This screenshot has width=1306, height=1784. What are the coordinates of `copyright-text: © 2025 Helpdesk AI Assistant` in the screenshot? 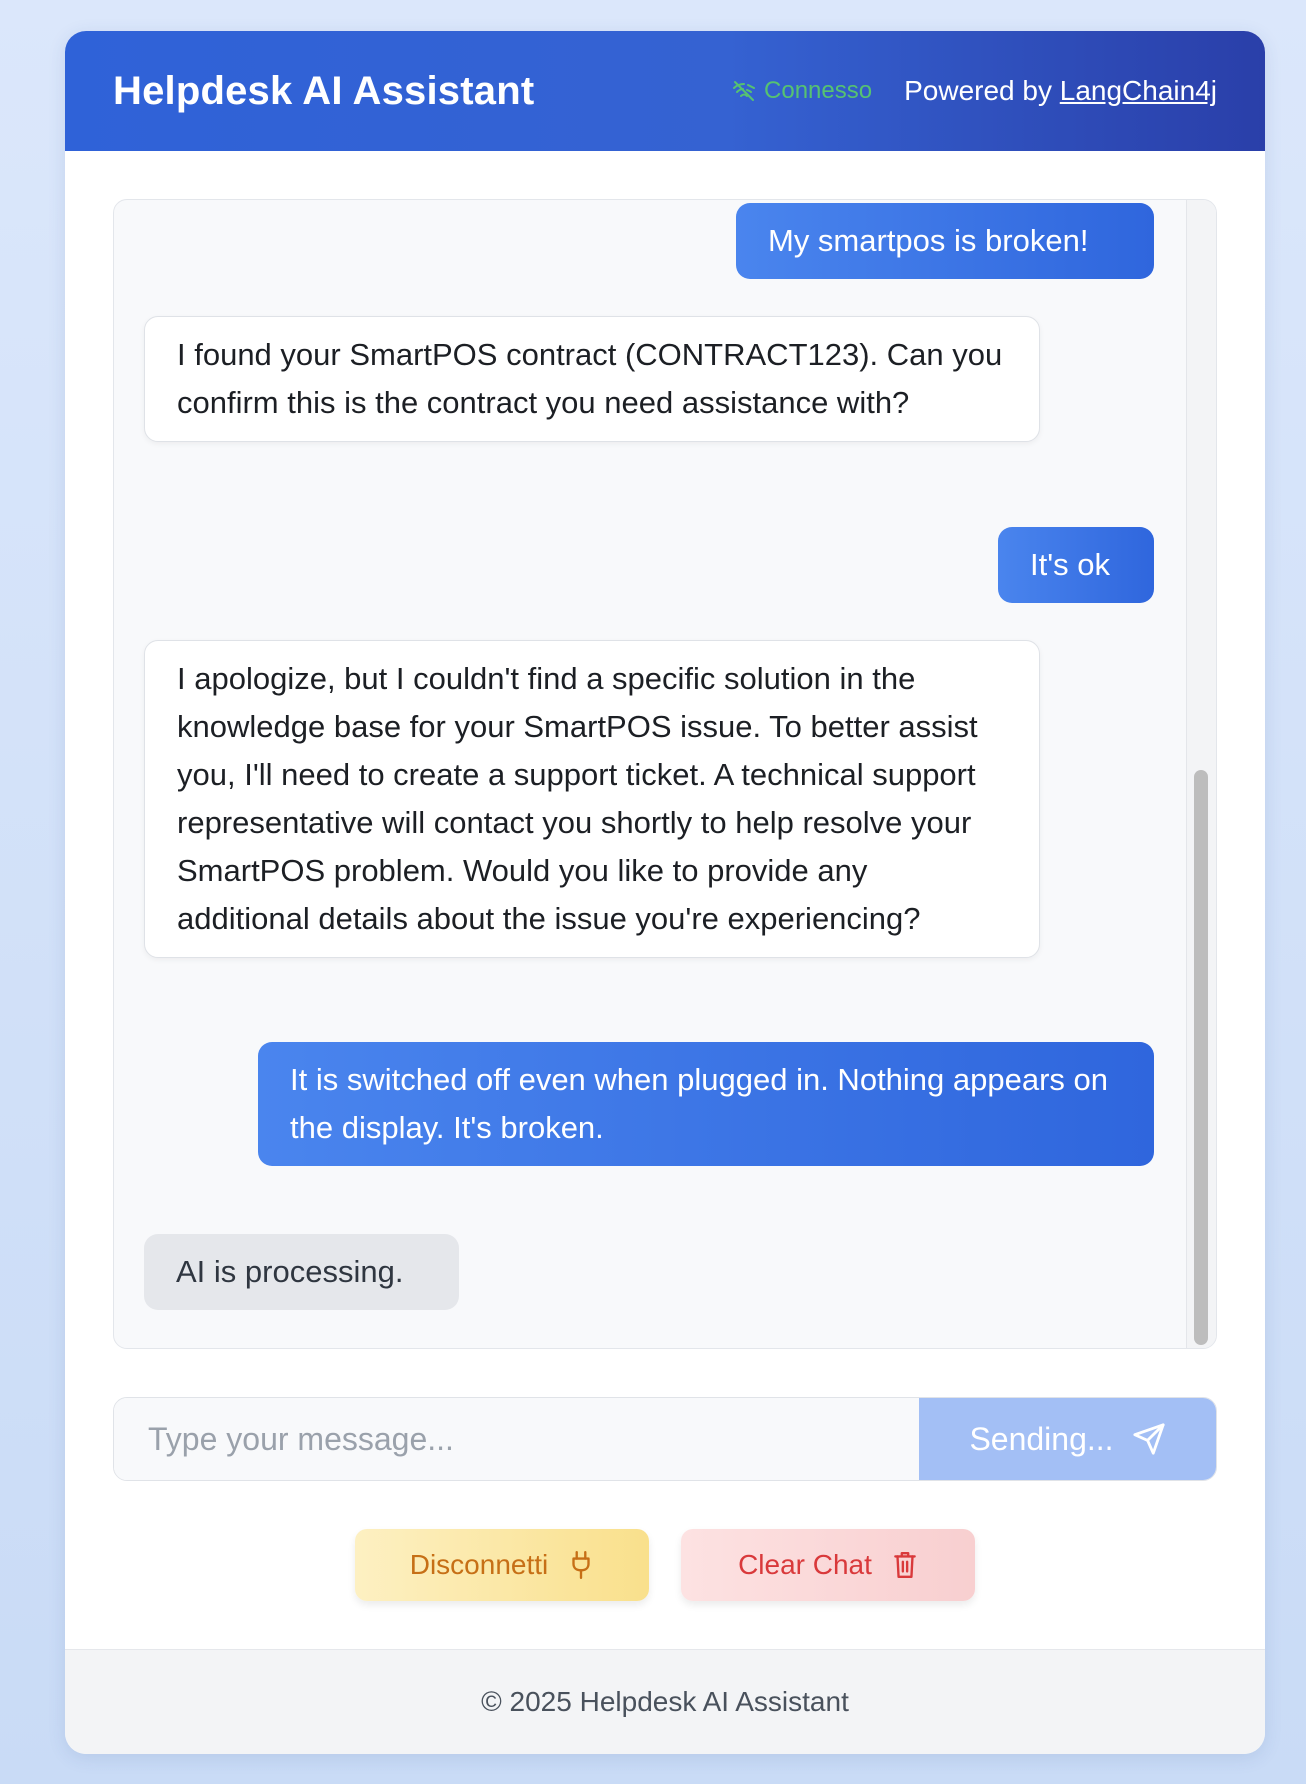 It's located at (665, 1701).